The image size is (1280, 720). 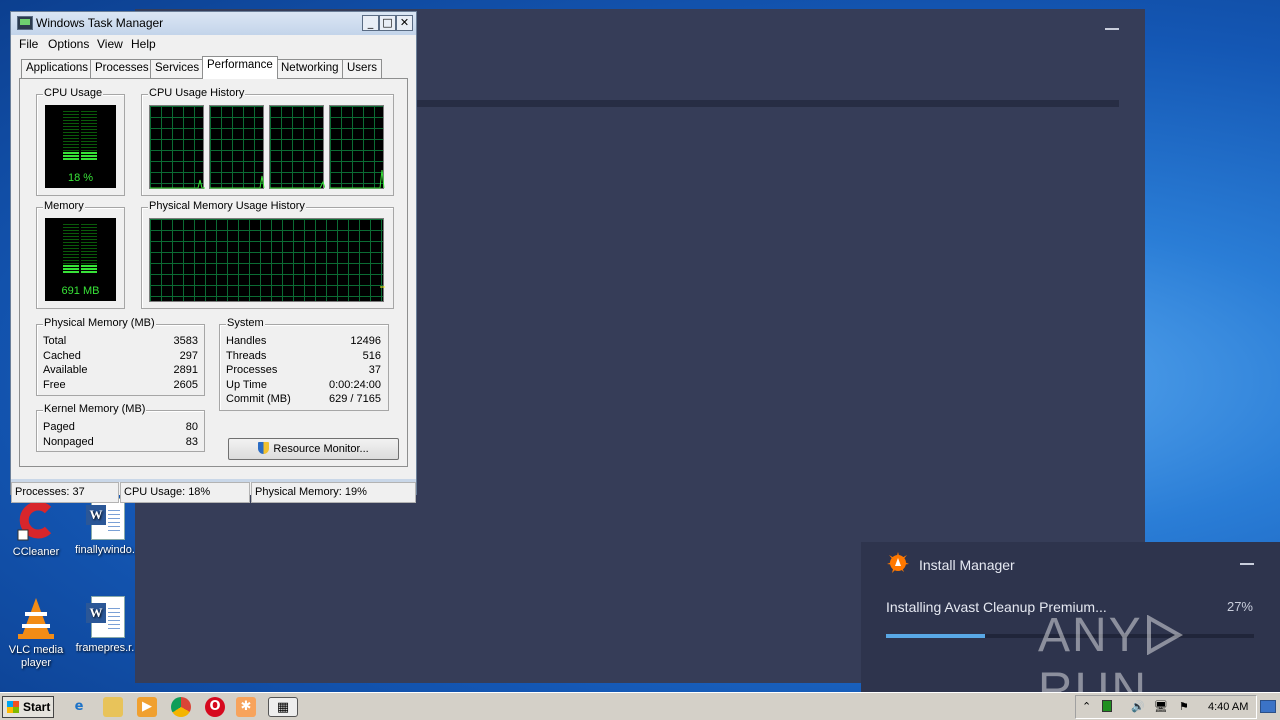 What do you see at coordinates (105, 617) in the screenshot?
I see `word-document-icon` at bounding box center [105, 617].